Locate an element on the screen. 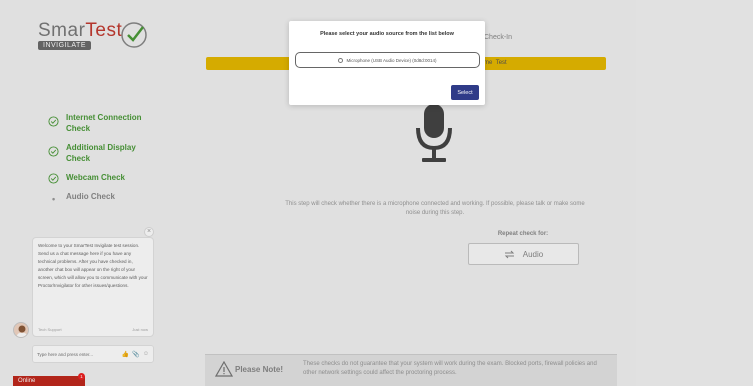  select-button: Select is located at coordinates (465, 92).